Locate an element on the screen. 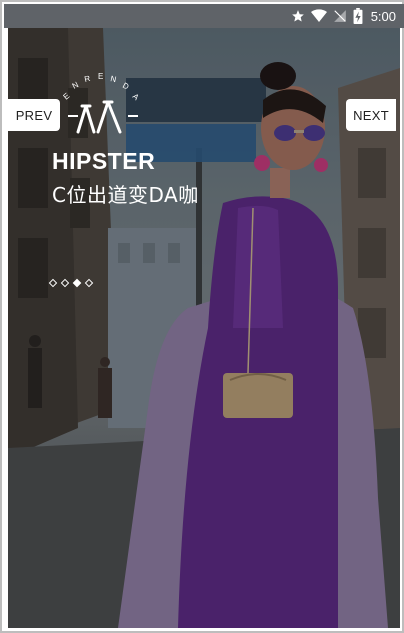 The image size is (404, 633). svg-text: D is located at coordinates (126, 86).